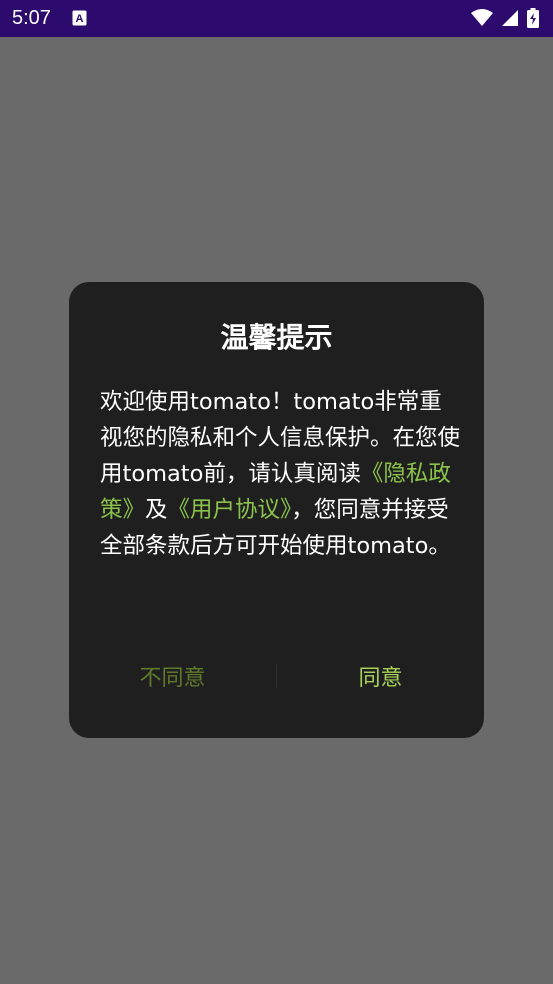 The width and height of the screenshot is (553, 984). I want to click on svg-text: A, so click(80, 19).